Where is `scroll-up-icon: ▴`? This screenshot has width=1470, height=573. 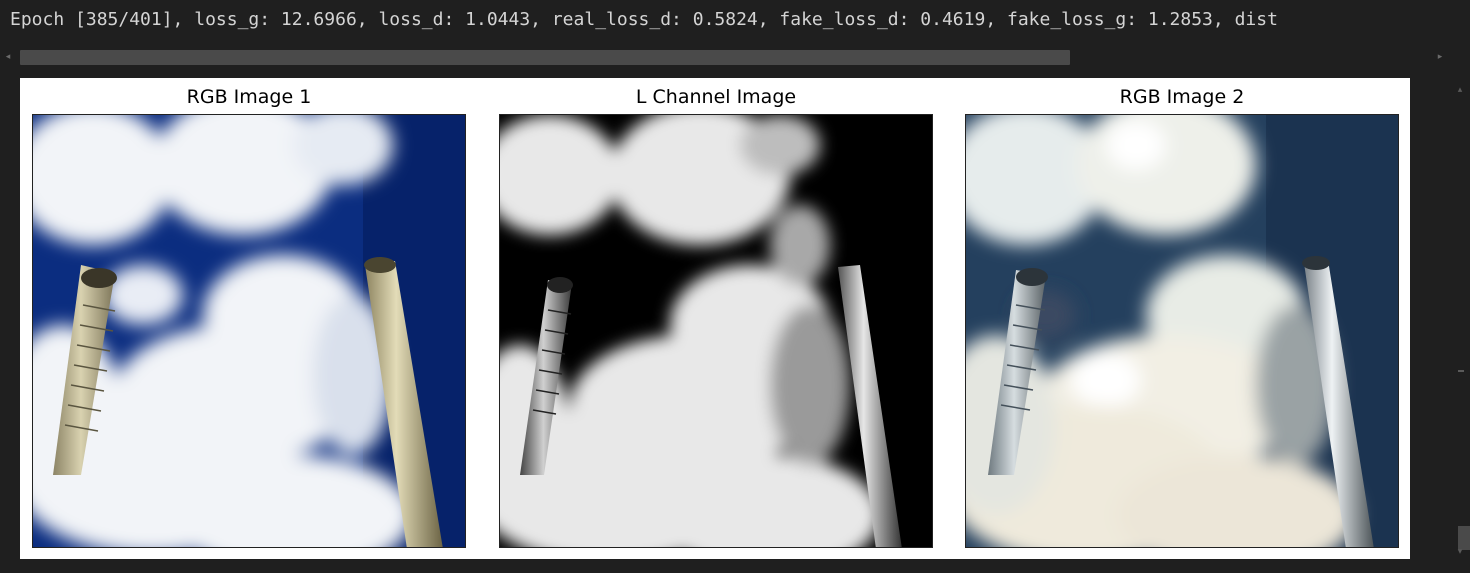
scroll-up-icon: ▴ is located at coordinates (1460, 90).